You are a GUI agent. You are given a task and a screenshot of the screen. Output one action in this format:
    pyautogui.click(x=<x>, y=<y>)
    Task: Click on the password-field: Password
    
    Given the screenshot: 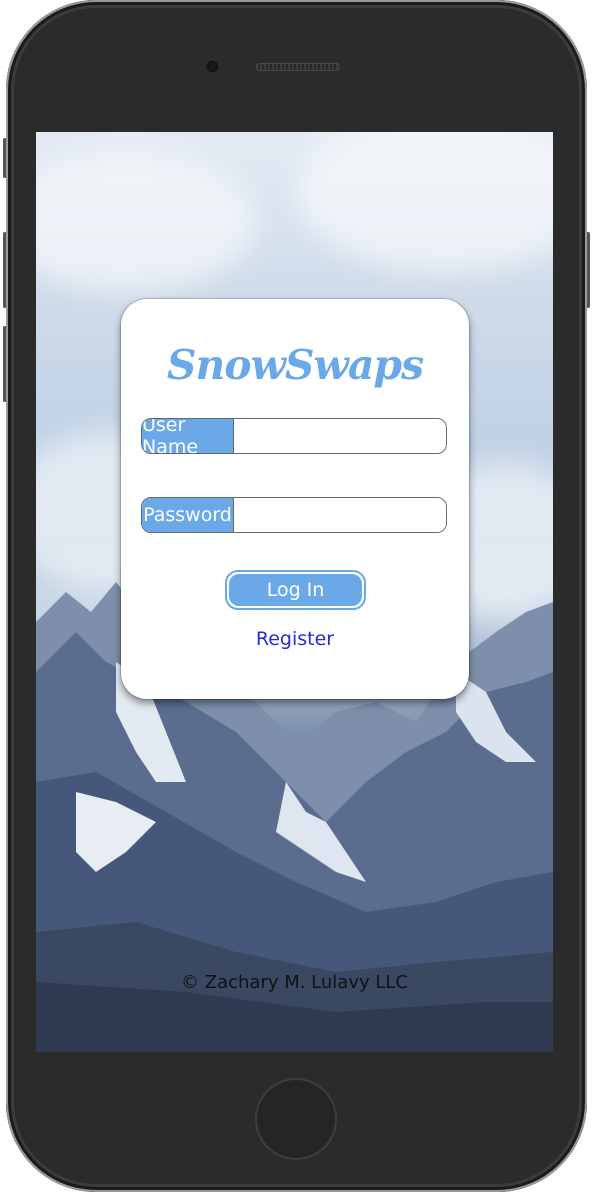 What is the action you would take?
    pyautogui.click(x=294, y=515)
    